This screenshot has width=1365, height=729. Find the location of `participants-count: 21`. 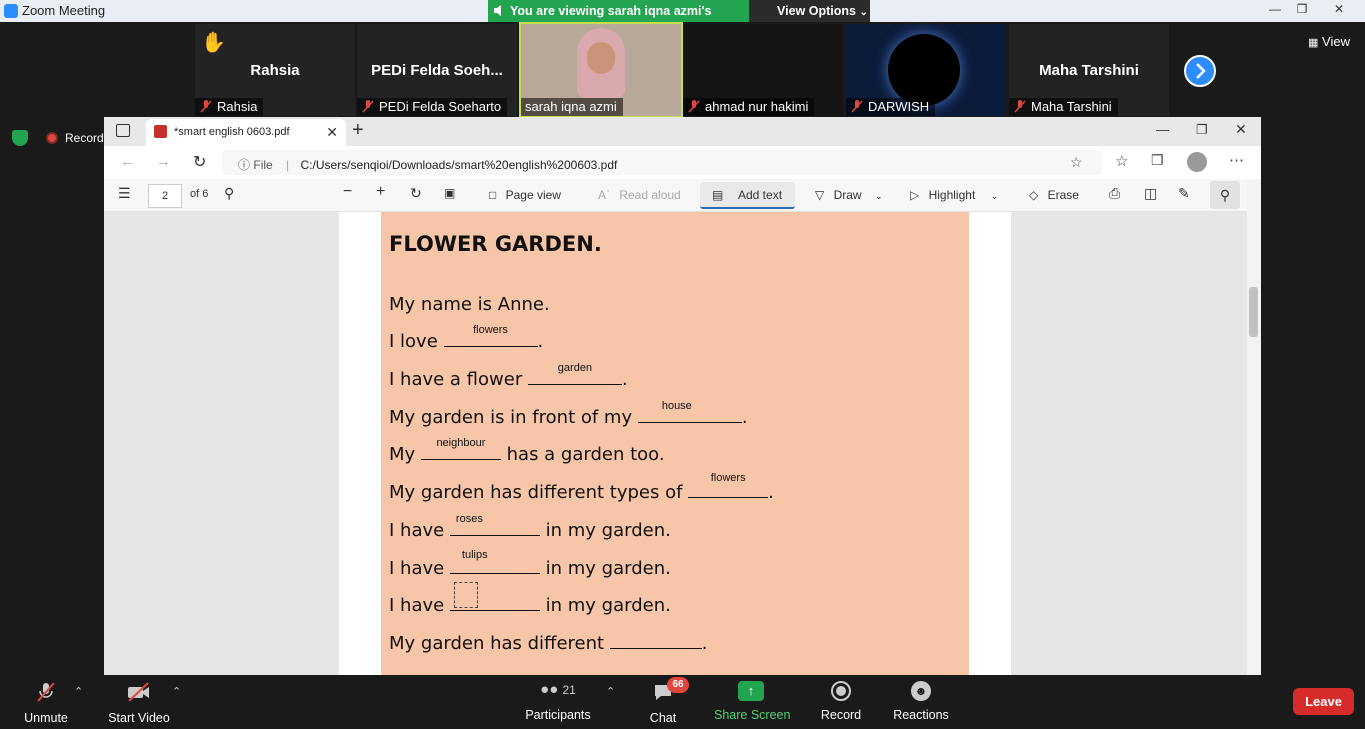

participants-count: 21 is located at coordinates (569, 690).